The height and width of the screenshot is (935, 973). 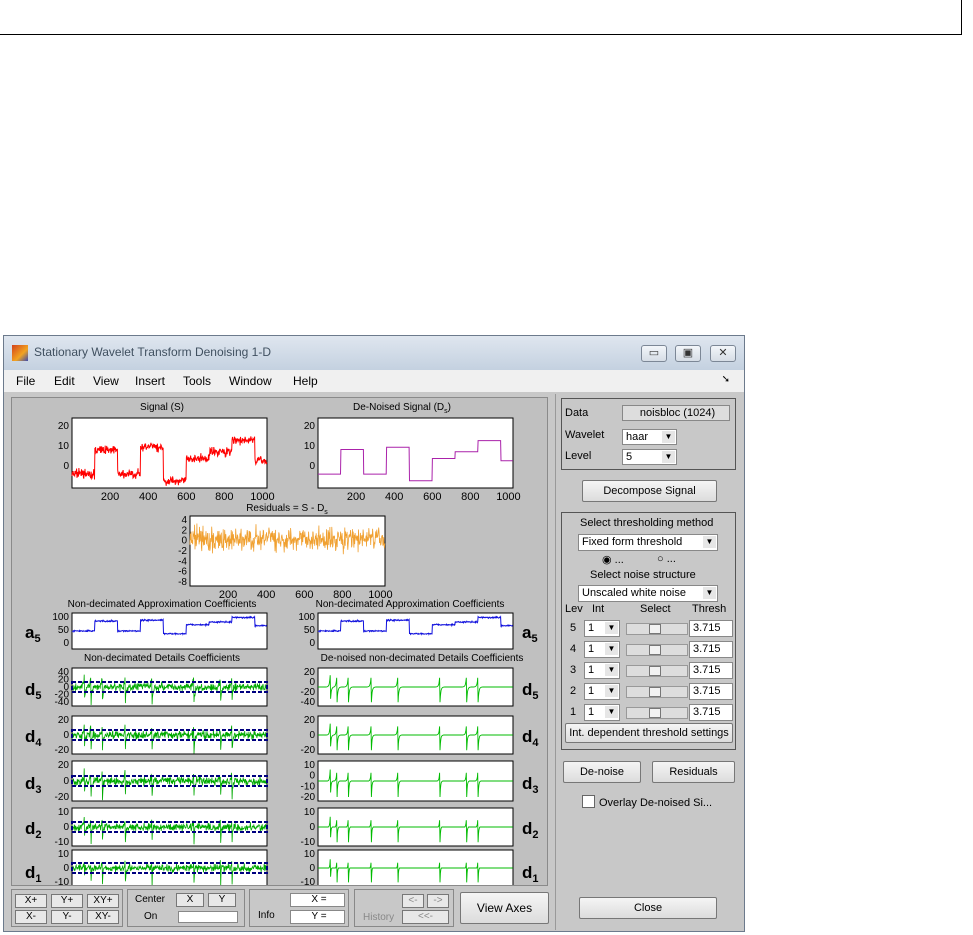 What do you see at coordinates (31, 917) in the screenshot?
I see `zoom-x-minus-button: X-` at bounding box center [31, 917].